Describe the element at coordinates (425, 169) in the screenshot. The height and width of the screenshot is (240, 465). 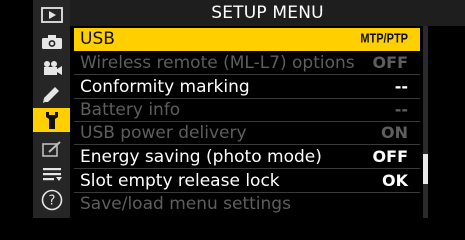
I see `scrollbar-thumb` at that location.